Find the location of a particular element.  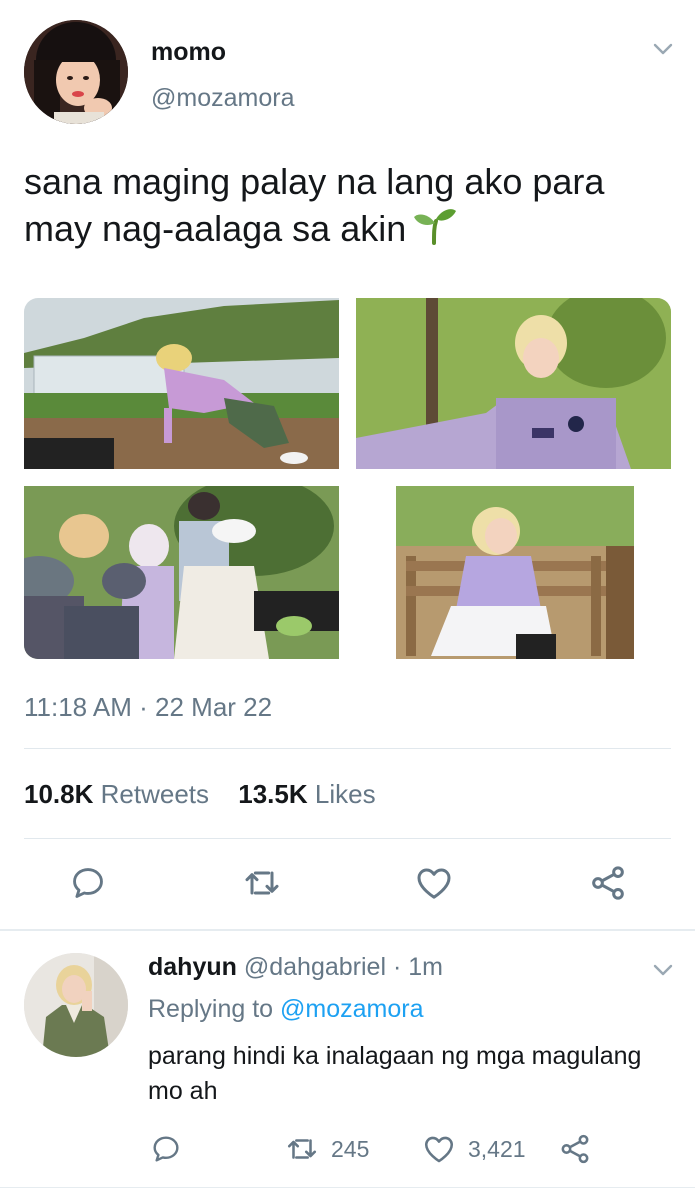

retweet-count: 10.8K is located at coordinates (59, 794).